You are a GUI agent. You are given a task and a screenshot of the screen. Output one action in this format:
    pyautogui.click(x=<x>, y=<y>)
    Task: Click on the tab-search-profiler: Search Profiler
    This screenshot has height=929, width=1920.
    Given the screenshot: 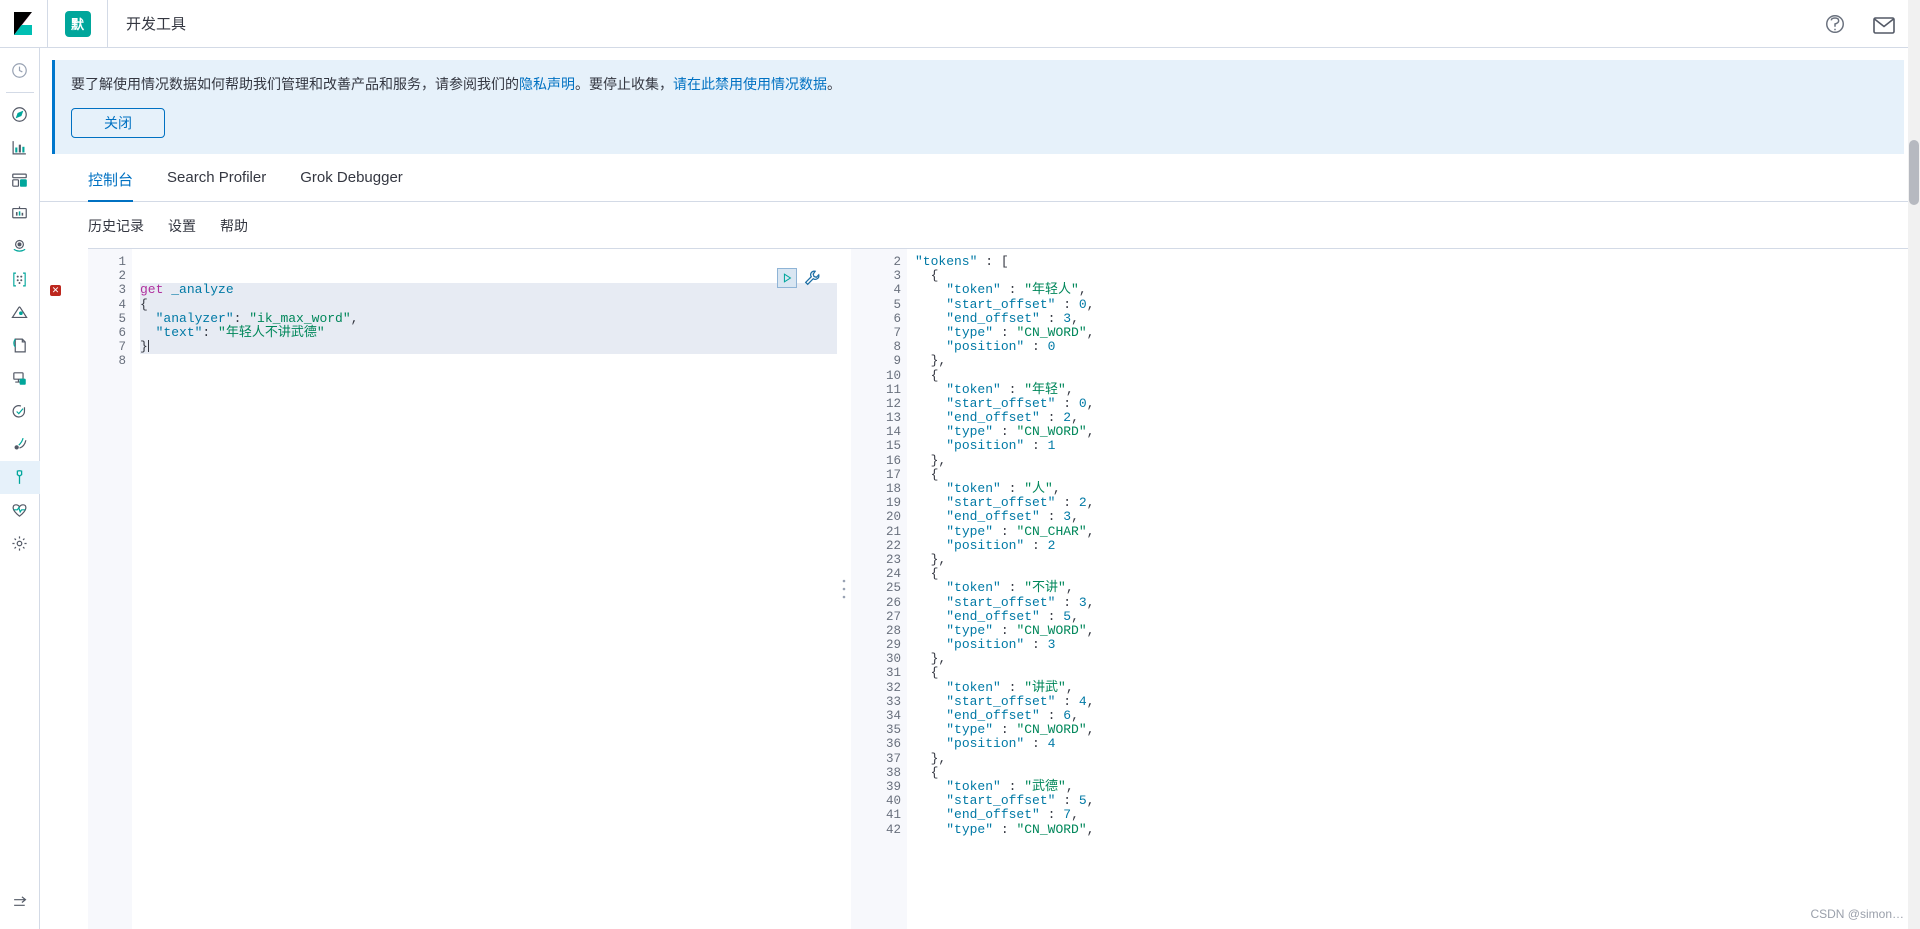 What is the action you would take?
    pyautogui.click(x=216, y=185)
    